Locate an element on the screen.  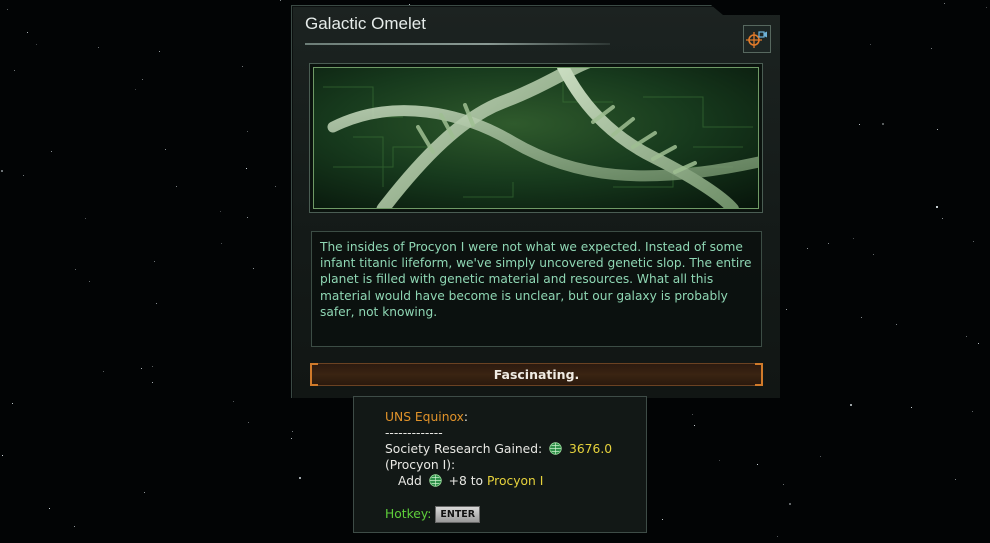
research-value: 3676.0 is located at coordinates (591, 449).